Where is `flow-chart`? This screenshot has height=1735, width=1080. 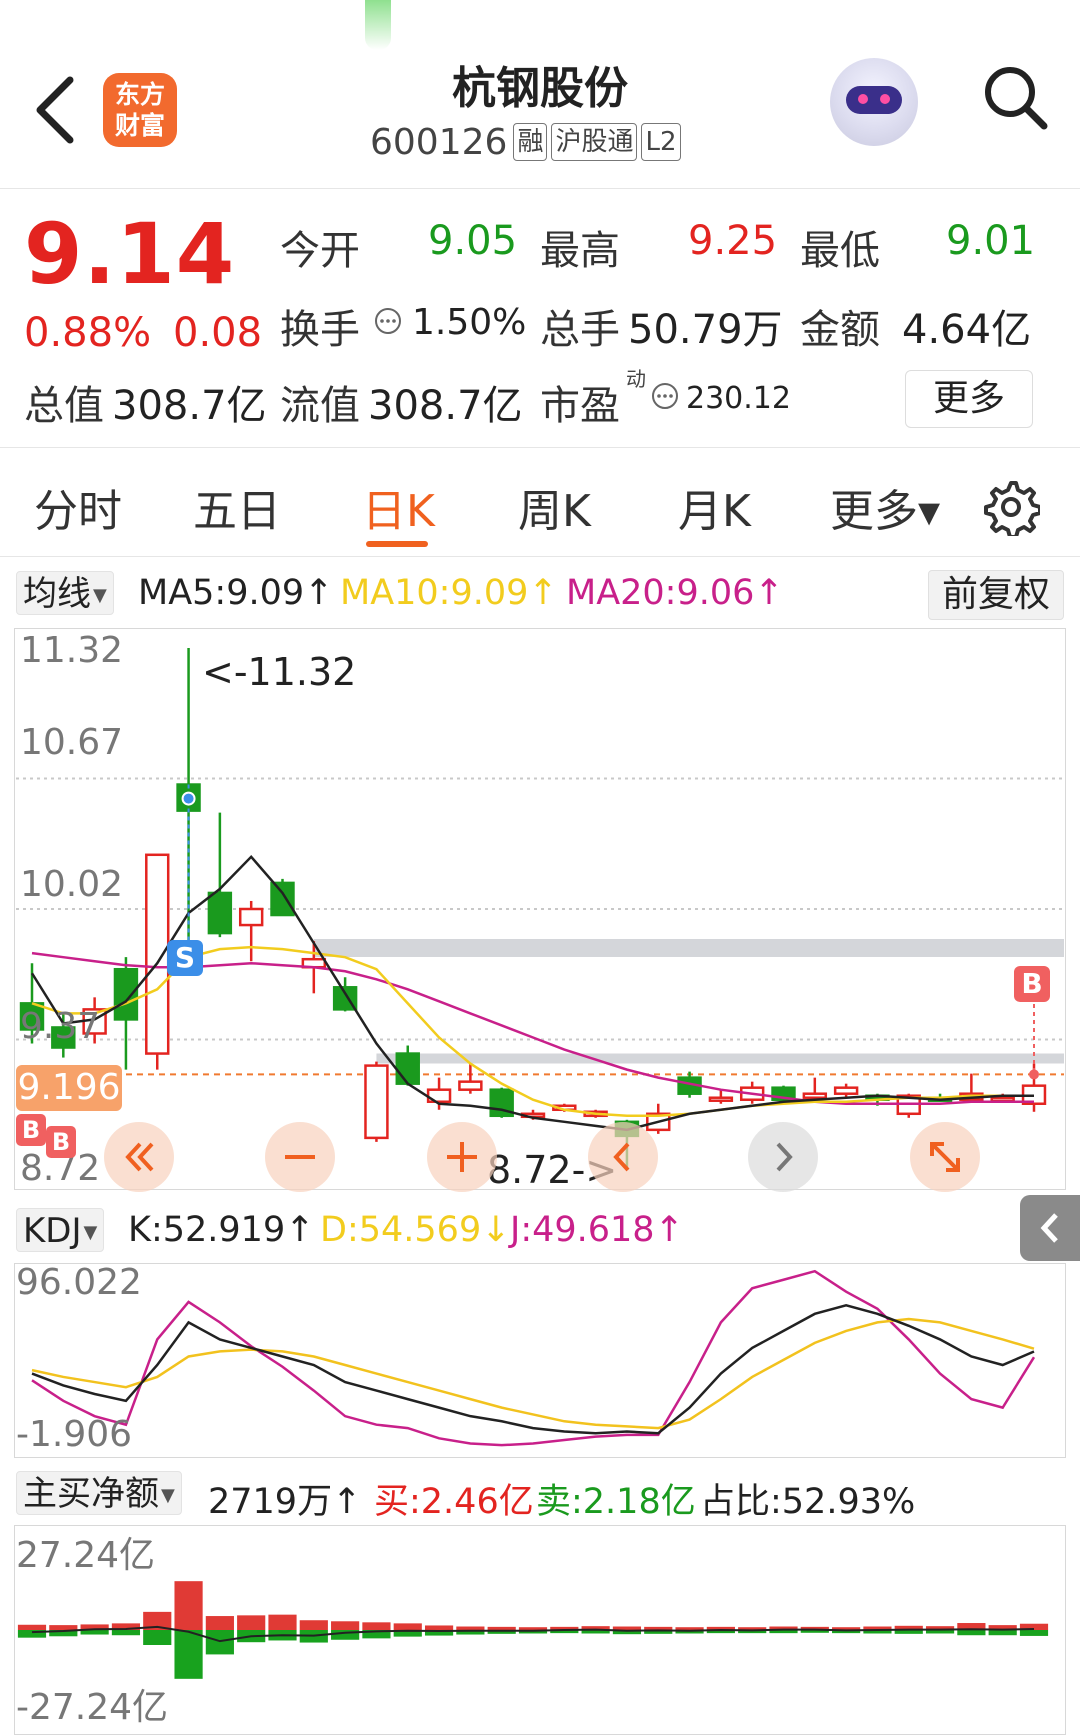
flow-chart is located at coordinates (533, 1630).